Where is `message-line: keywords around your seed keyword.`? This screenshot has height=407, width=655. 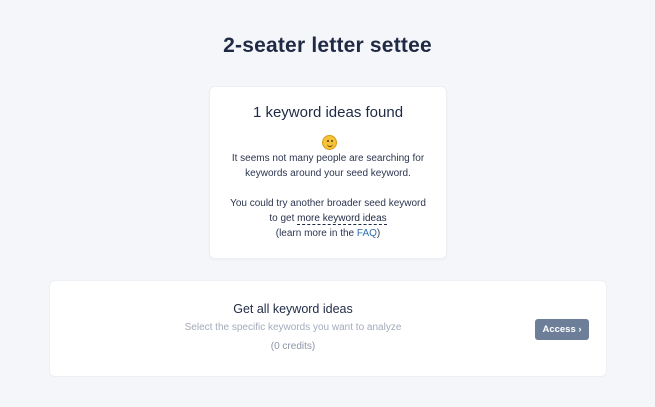 message-line: keywords around your seed keyword. is located at coordinates (328, 173).